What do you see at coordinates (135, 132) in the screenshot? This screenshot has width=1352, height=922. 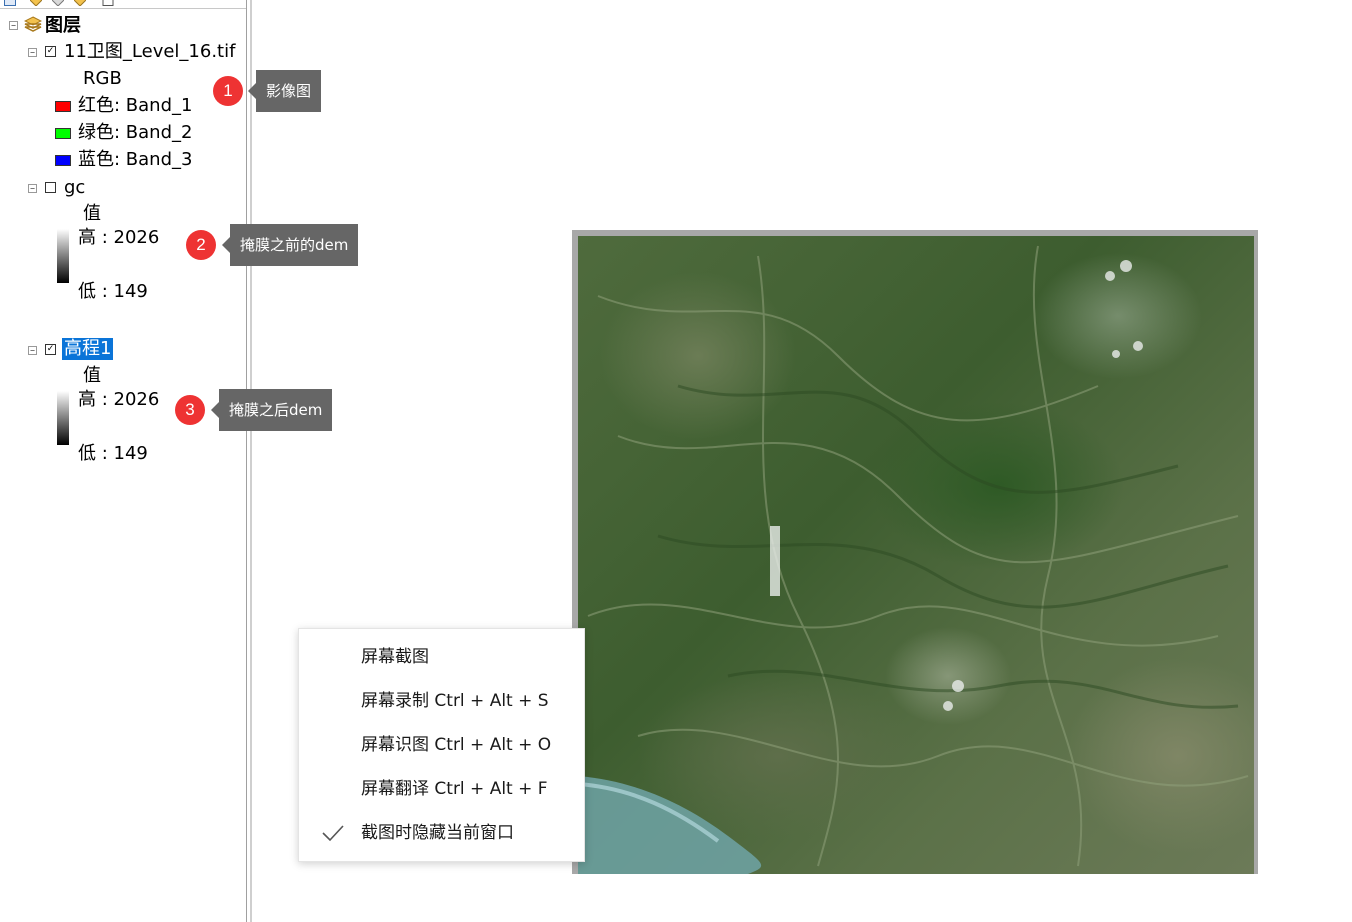 I see `green-band-label: 绿色: Band_2` at bounding box center [135, 132].